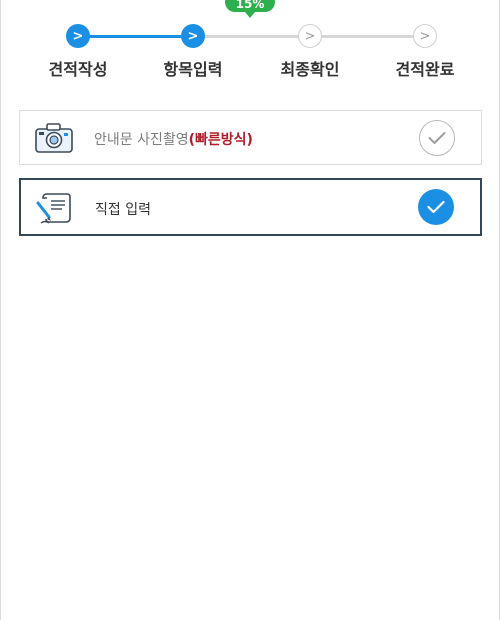 This screenshot has width=500, height=620. Describe the element at coordinates (250, 45) in the screenshot. I see `progress-stepper: 15% > > > > 견적작성 항목입력 최종확인 견적완료` at that location.